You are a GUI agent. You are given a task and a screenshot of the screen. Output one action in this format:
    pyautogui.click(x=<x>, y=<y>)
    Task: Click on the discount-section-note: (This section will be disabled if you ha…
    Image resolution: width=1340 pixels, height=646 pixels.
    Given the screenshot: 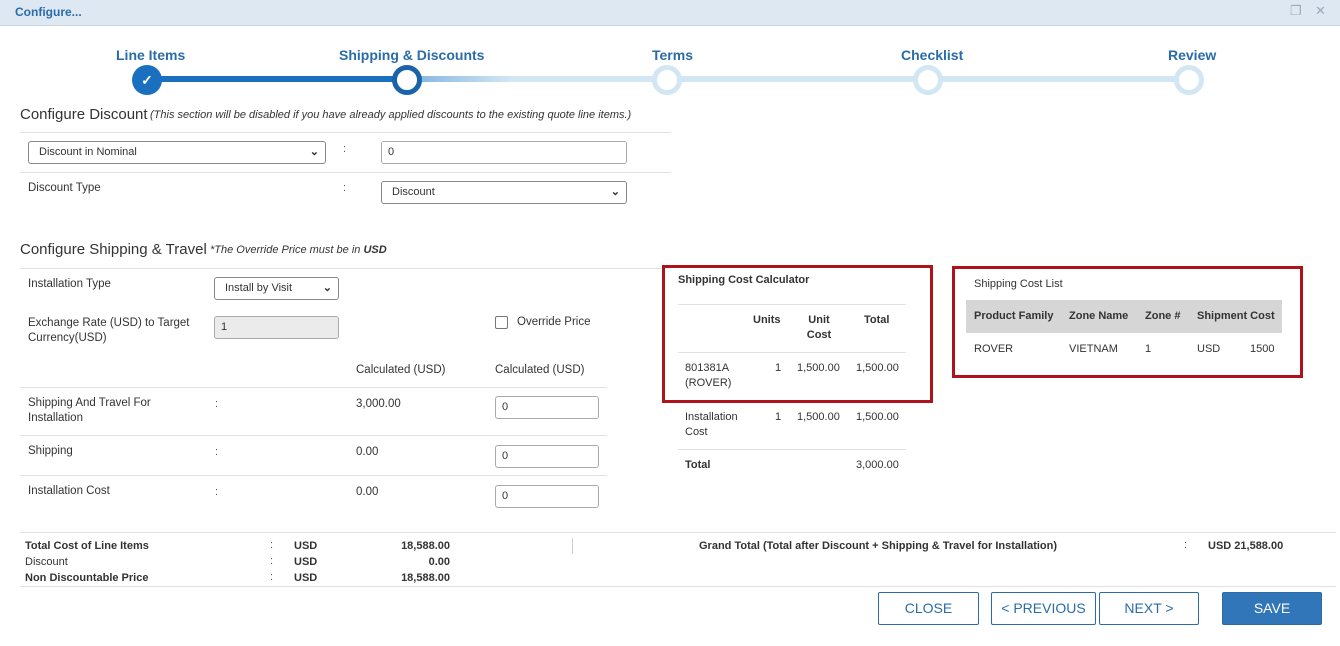 What is the action you would take?
    pyautogui.click(x=391, y=115)
    